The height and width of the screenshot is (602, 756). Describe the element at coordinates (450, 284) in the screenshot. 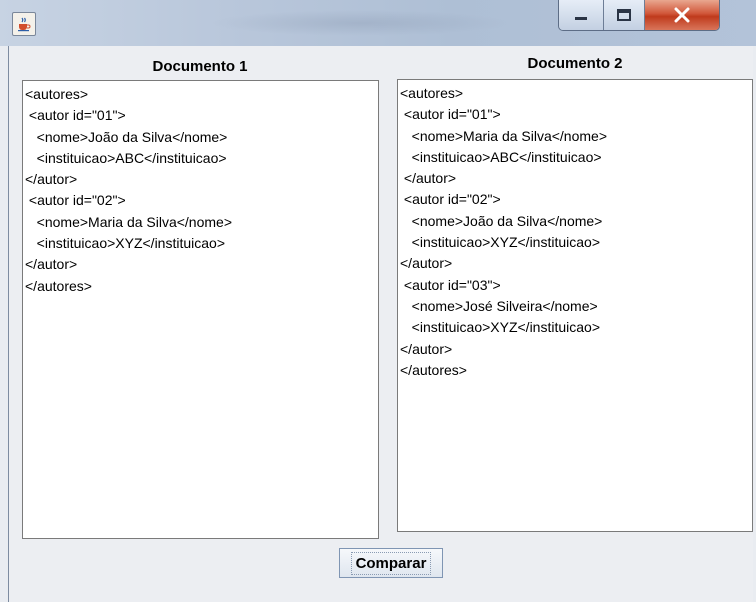

I see `xml-line: <autor id="03">` at that location.